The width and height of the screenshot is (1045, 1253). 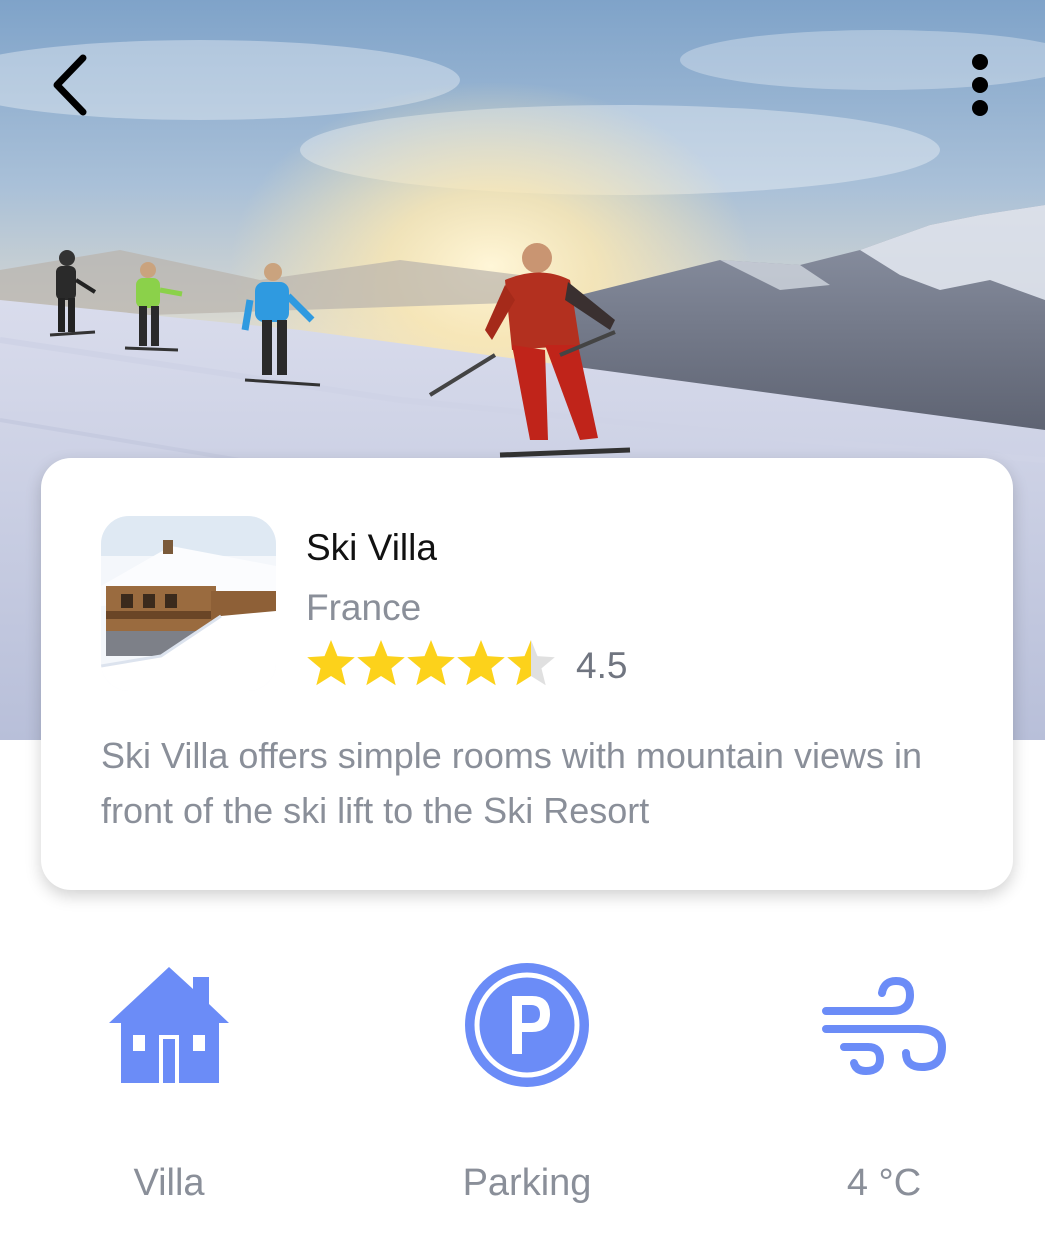 What do you see at coordinates (364, 607) in the screenshot?
I see `listing-country: France` at bounding box center [364, 607].